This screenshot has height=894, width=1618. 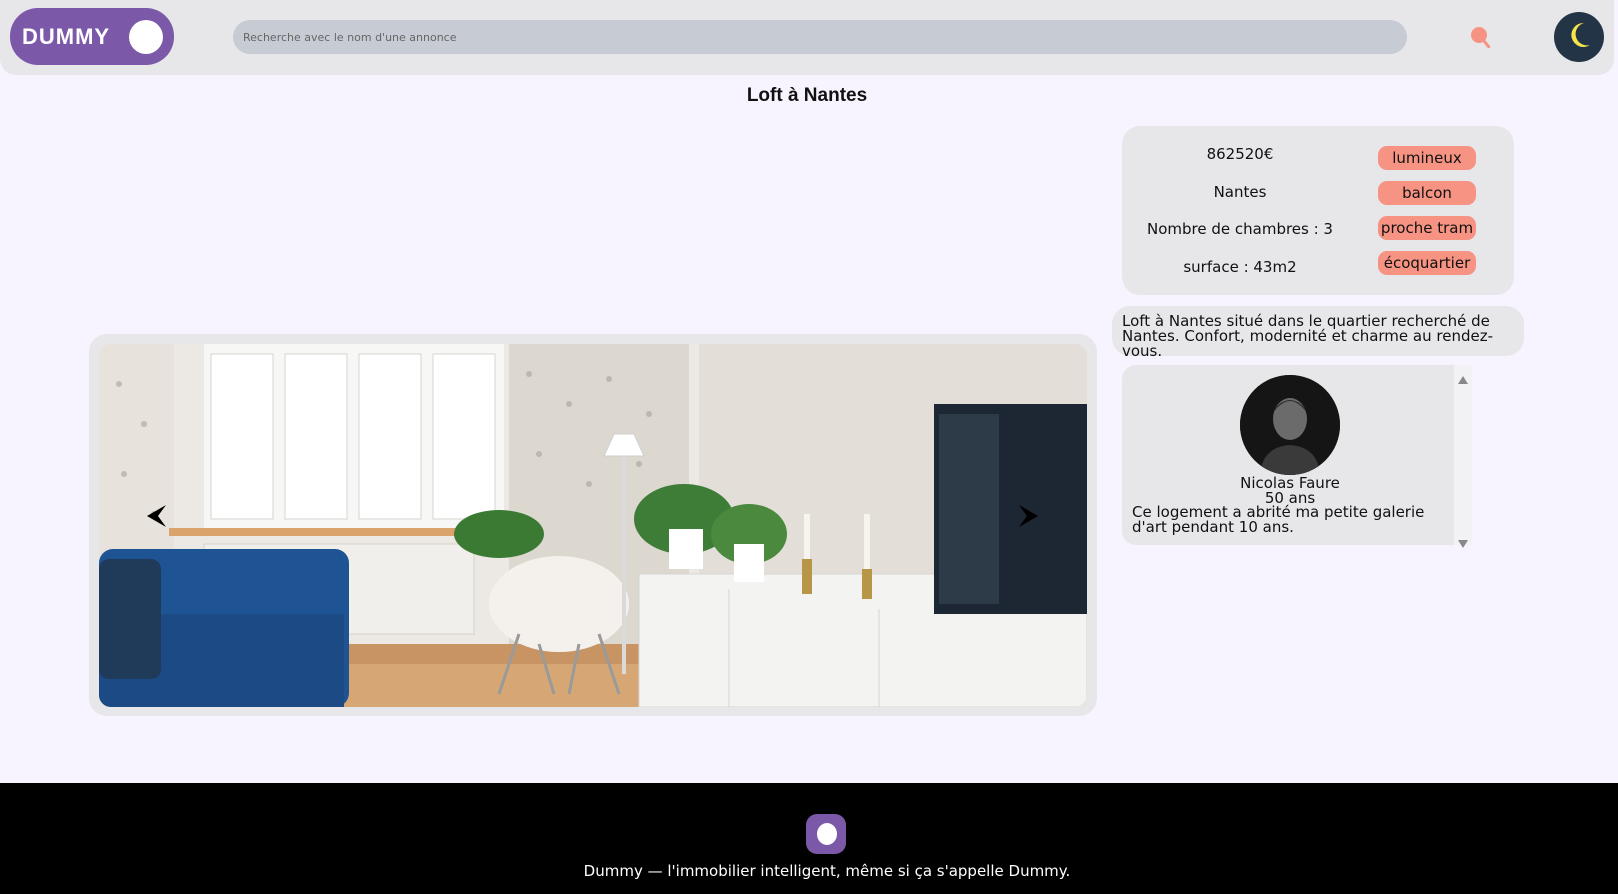 What do you see at coordinates (1427, 193) in the screenshot?
I see `tag: balcon` at bounding box center [1427, 193].